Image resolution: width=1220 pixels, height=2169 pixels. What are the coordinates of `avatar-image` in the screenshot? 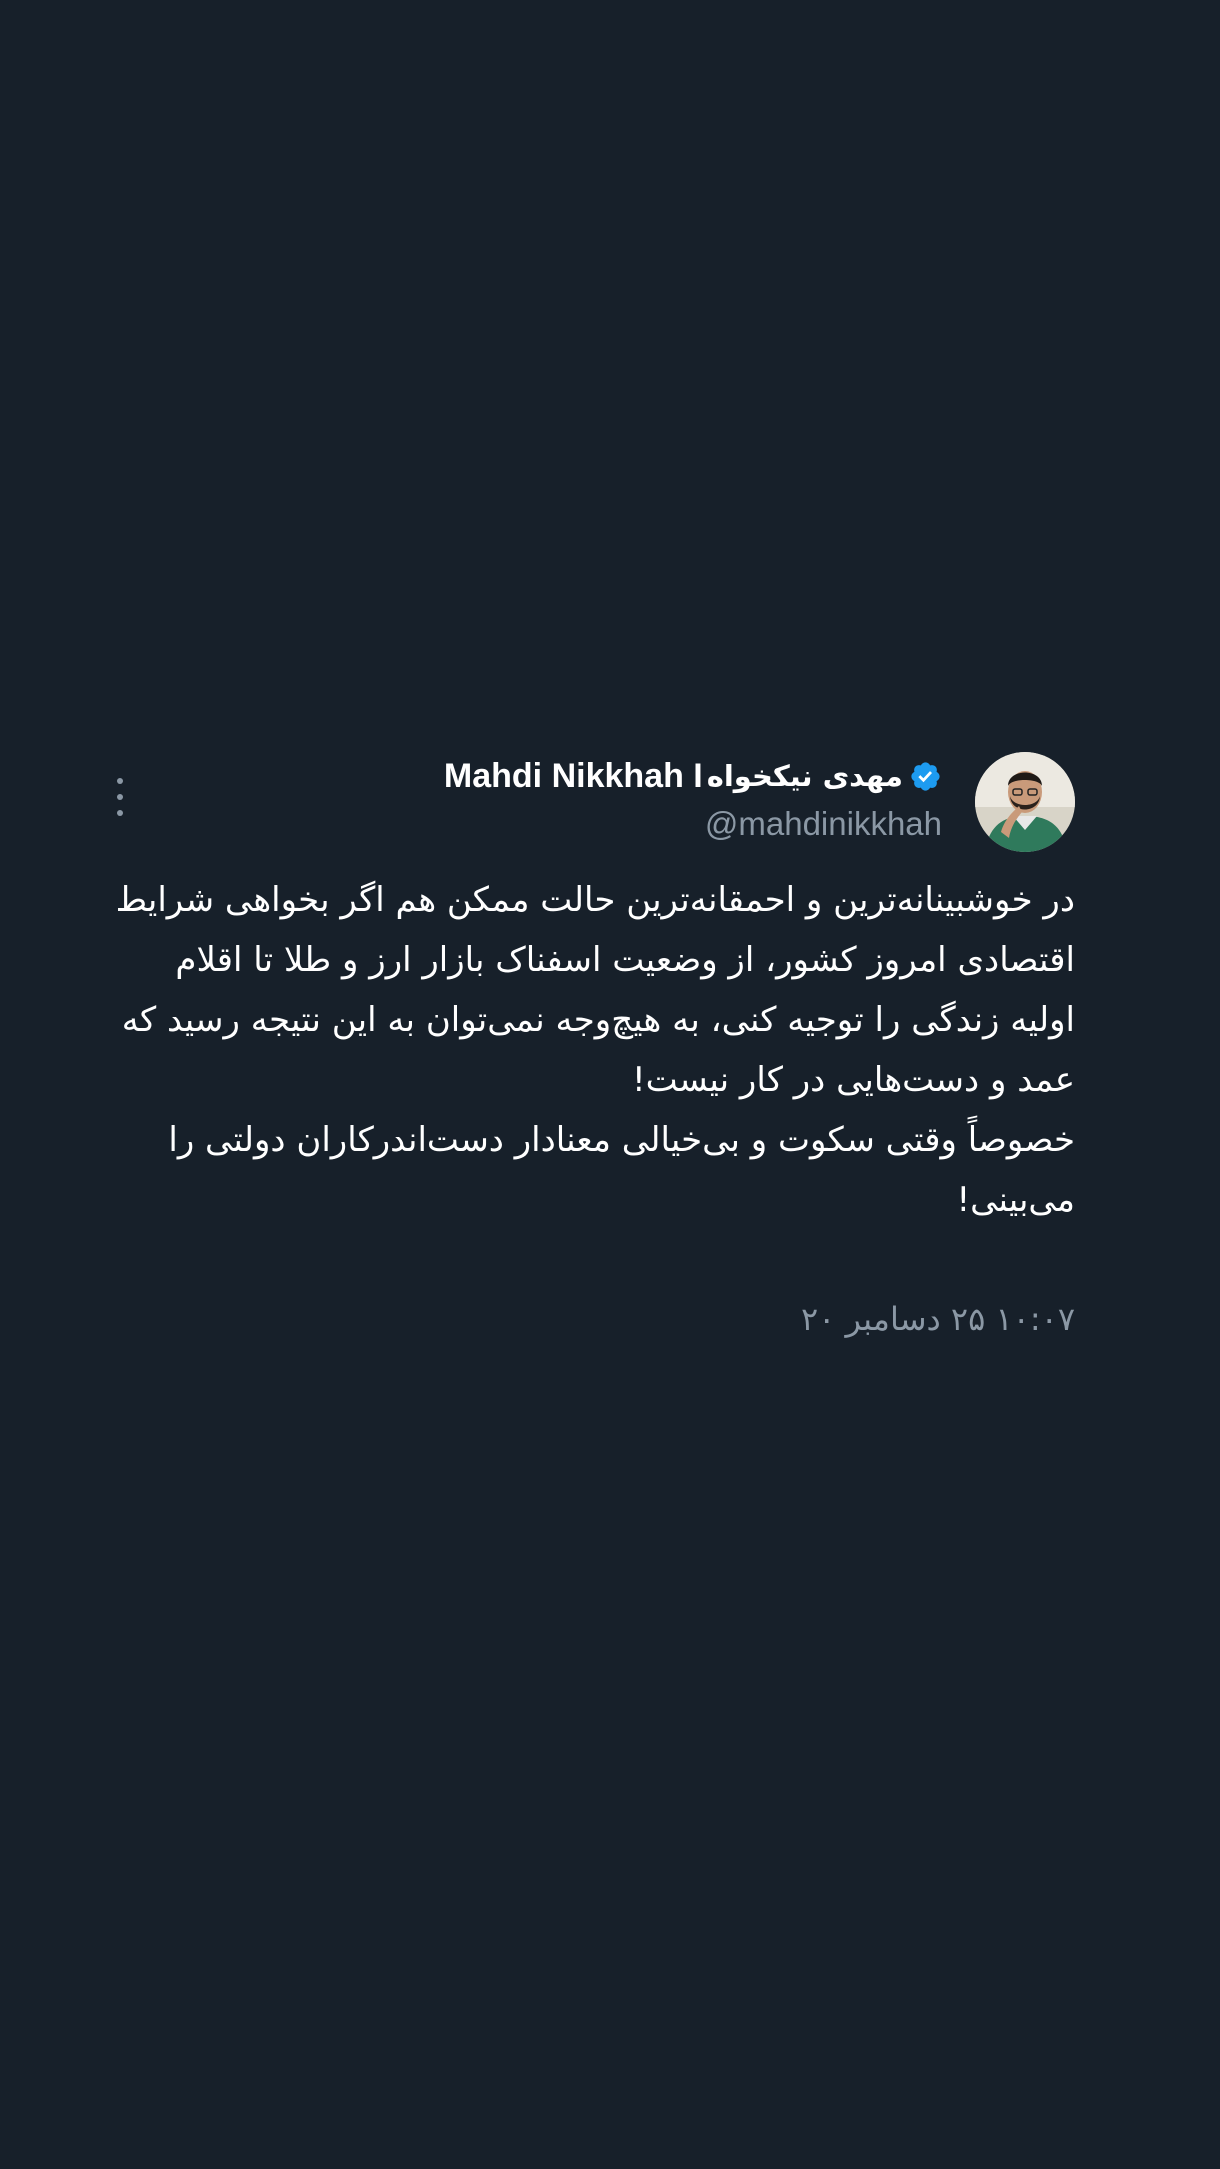 It's located at (1025, 802).